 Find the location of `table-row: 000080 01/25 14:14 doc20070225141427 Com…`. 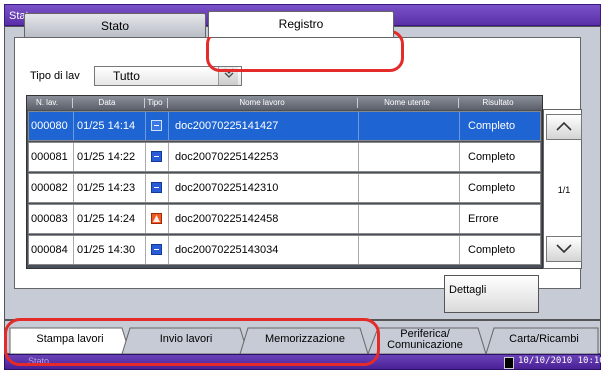

table-row: 000080 01/25 14:14 doc20070225141427 Com… is located at coordinates (284, 126).